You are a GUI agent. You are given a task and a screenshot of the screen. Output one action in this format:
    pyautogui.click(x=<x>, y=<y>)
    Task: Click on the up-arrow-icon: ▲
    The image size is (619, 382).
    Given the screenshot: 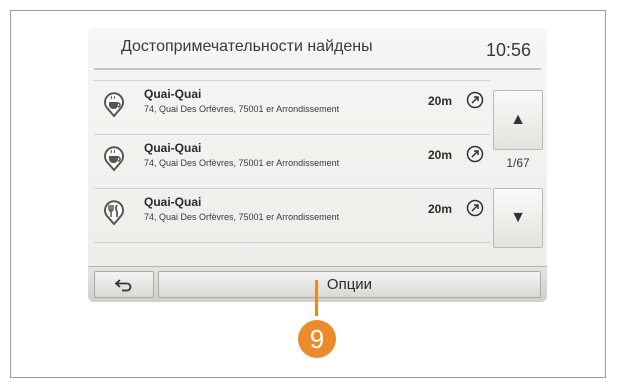 What is the action you would take?
    pyautogui.click(x=518, y=119)
    